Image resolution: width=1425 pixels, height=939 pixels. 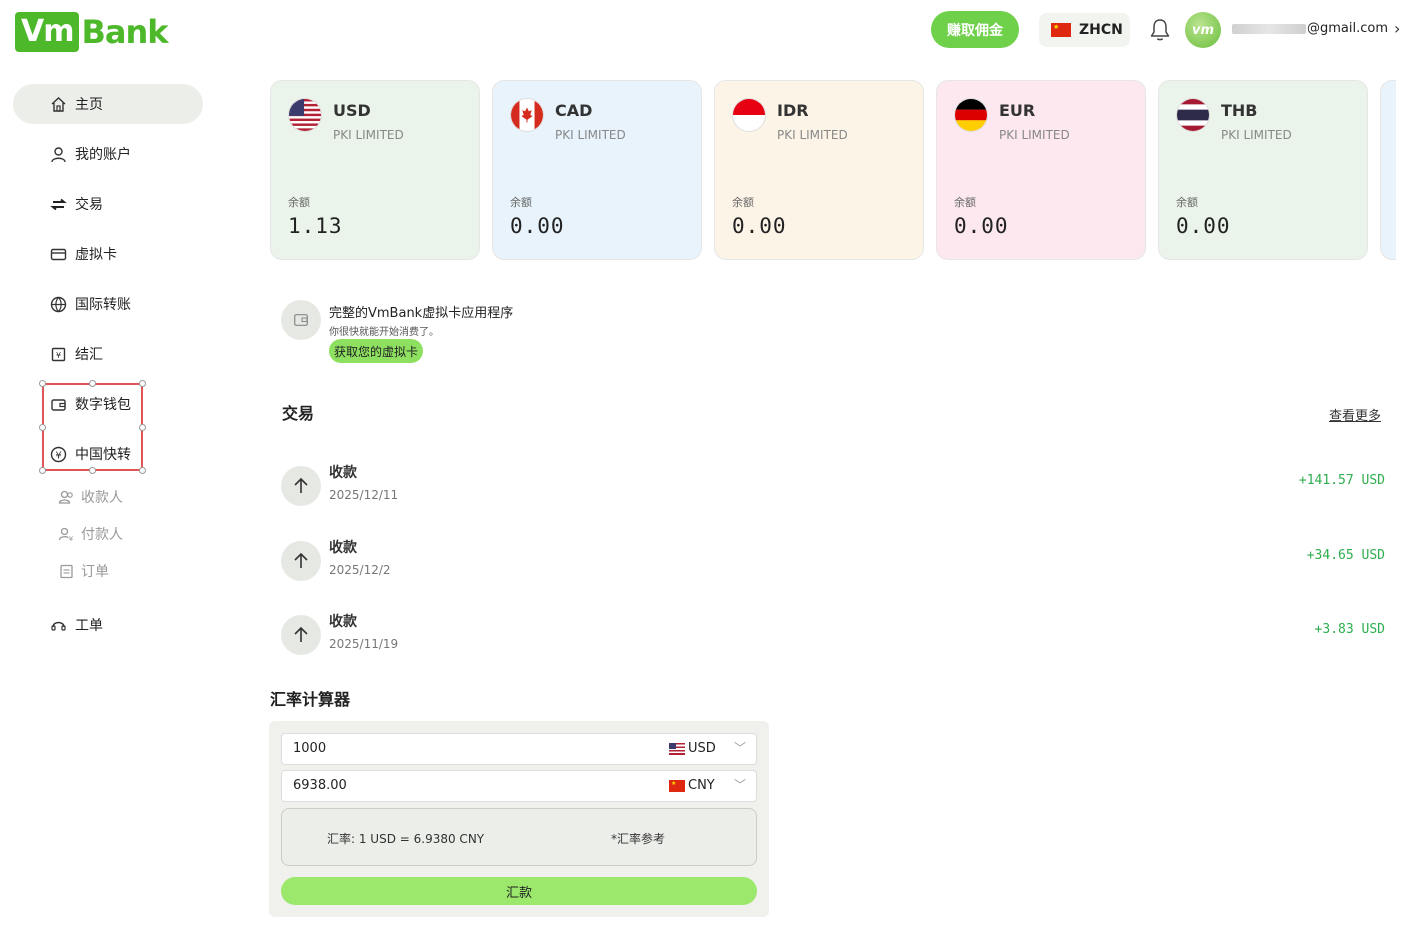 I want to click on user-email: @gmail.com, so click(x=1310, y=28).